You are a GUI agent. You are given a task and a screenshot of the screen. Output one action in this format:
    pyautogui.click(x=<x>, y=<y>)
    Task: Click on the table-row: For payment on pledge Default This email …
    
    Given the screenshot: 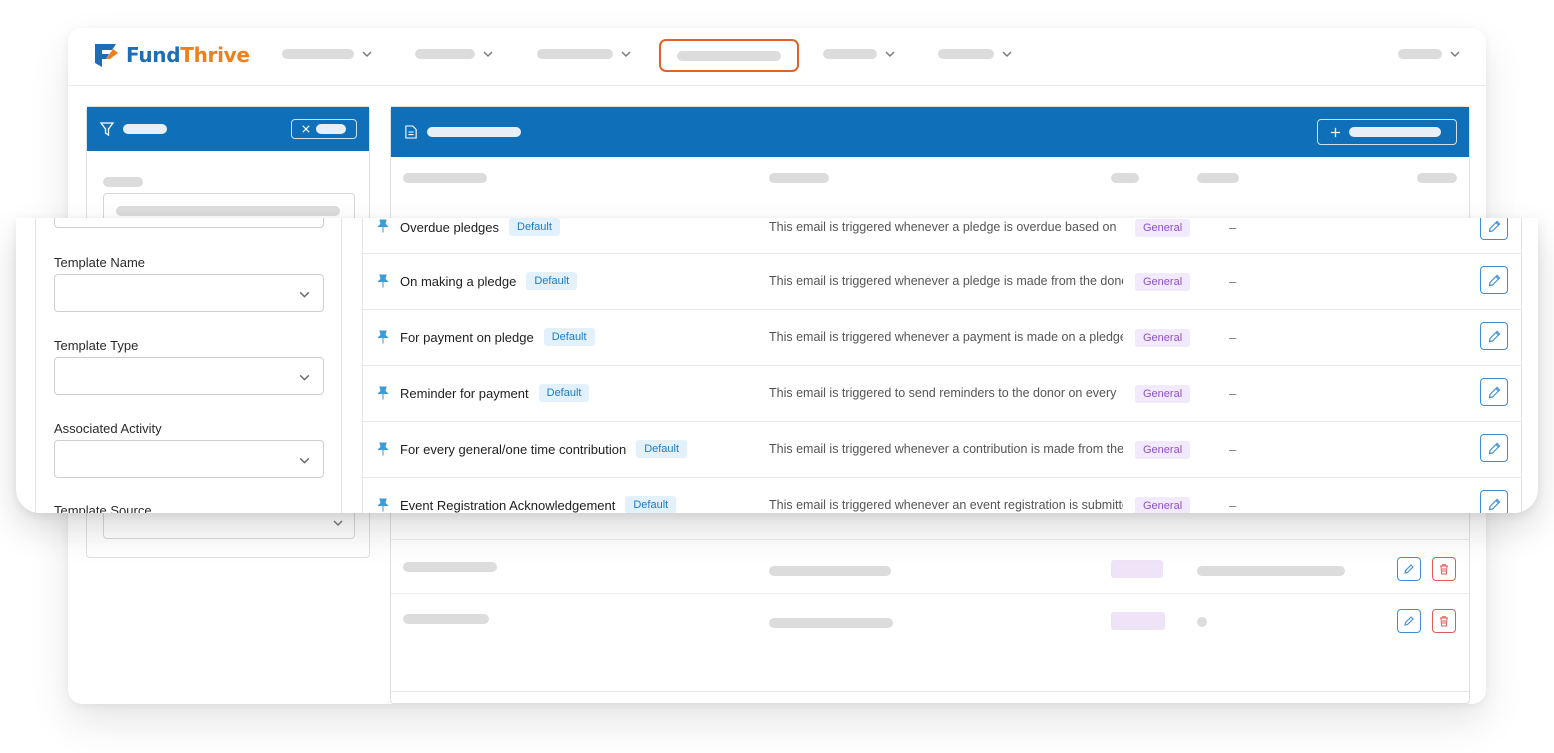 What is the action you would take?
    pyautogui.click(x=942, y=338)
    